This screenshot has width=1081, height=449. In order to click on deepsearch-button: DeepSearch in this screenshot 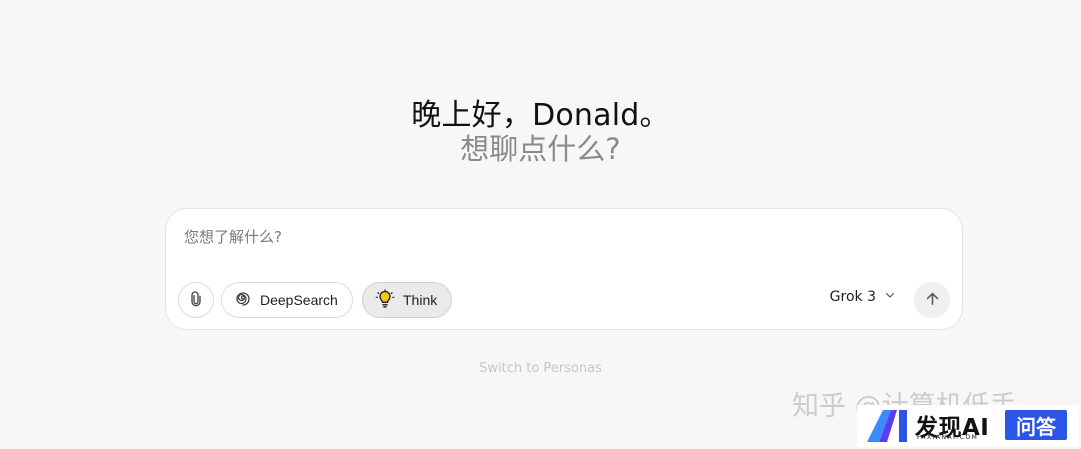, I will do `click(287, 300)`.